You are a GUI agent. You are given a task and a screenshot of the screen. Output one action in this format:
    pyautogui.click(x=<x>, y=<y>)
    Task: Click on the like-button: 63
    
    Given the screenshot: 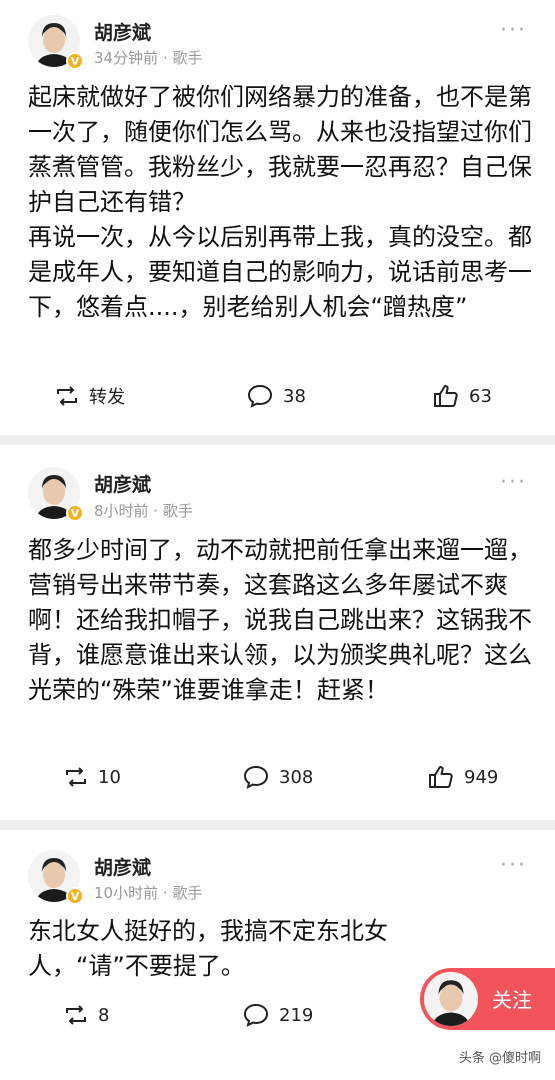 What is the action you would take?
    pyautogui.click(x=462, y=396)
    